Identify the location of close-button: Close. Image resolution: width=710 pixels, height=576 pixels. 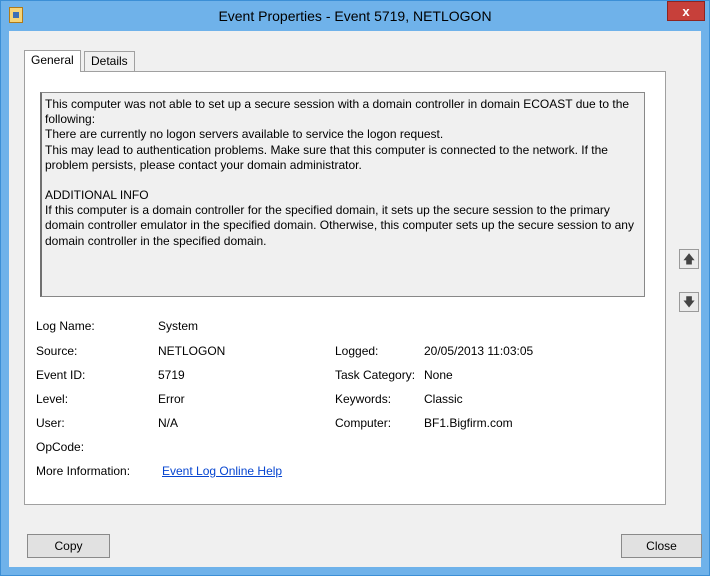
(661, 546).